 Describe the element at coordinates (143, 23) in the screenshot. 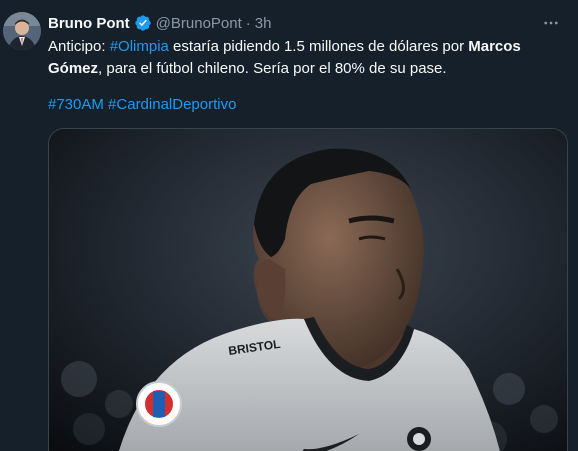

I see `verified-badge-icon` at that location.